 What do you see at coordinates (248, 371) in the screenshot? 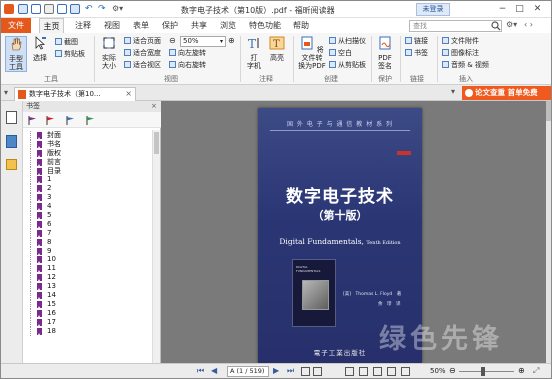
I see `page-number-input: A (1 / 519)` at bounding box center [248, 371].